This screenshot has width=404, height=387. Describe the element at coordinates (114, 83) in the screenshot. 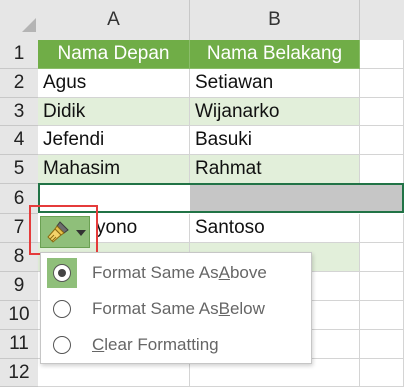

I see `cell-a2: Agus` at that location.